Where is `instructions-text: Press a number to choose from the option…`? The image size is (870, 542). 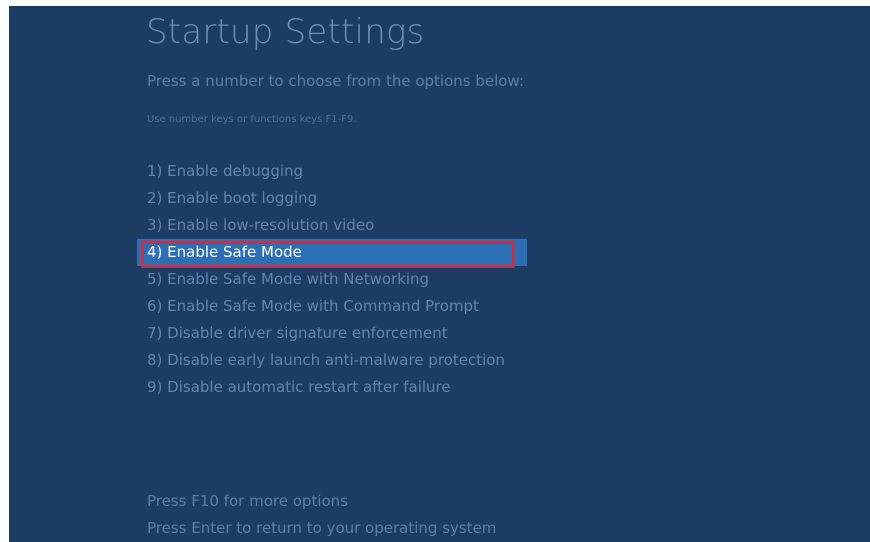
instructions-text: Press a number to choose from the option… is located at coordinates (335, 81).